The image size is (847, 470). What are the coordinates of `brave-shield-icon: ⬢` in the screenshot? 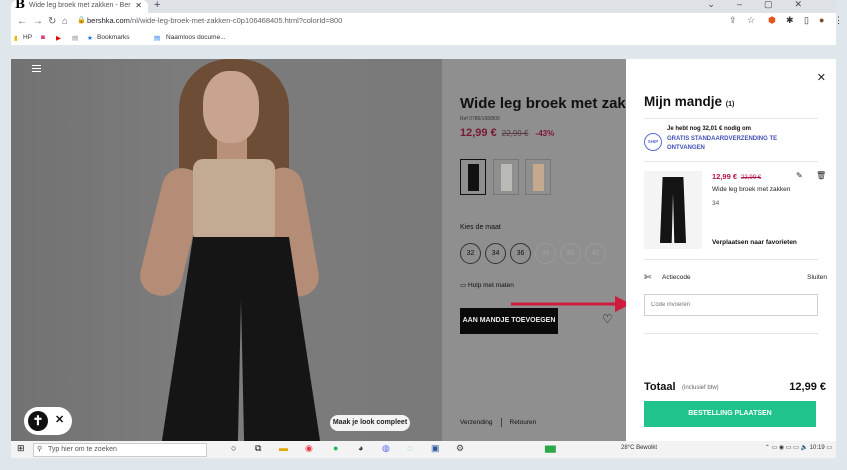 It's located at (772, 20).